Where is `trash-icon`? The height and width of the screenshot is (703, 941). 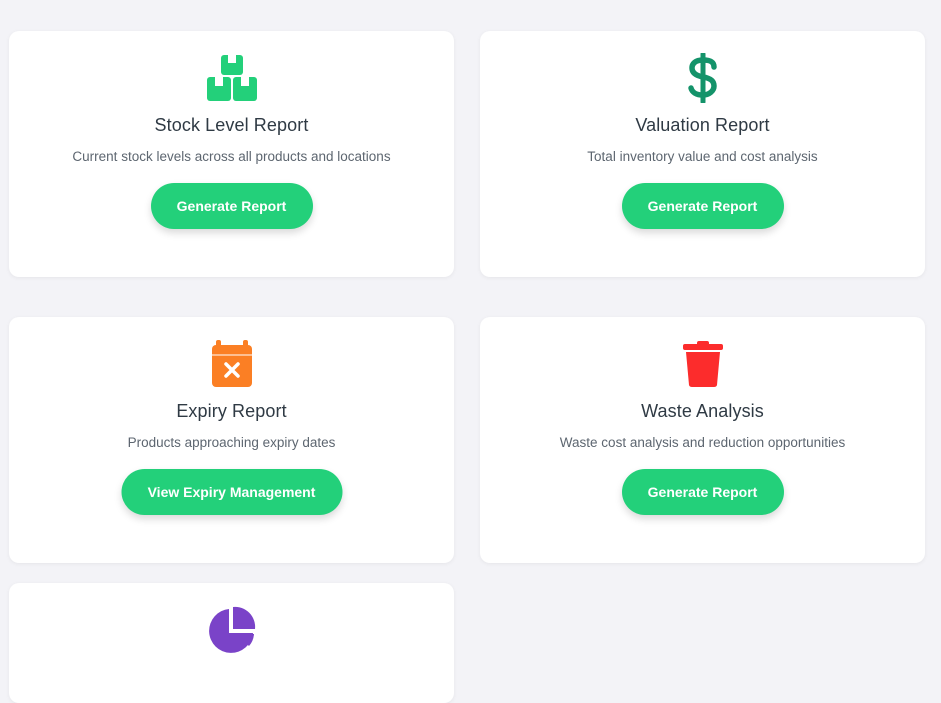 trash-icon is located at coordinates (703, 364).